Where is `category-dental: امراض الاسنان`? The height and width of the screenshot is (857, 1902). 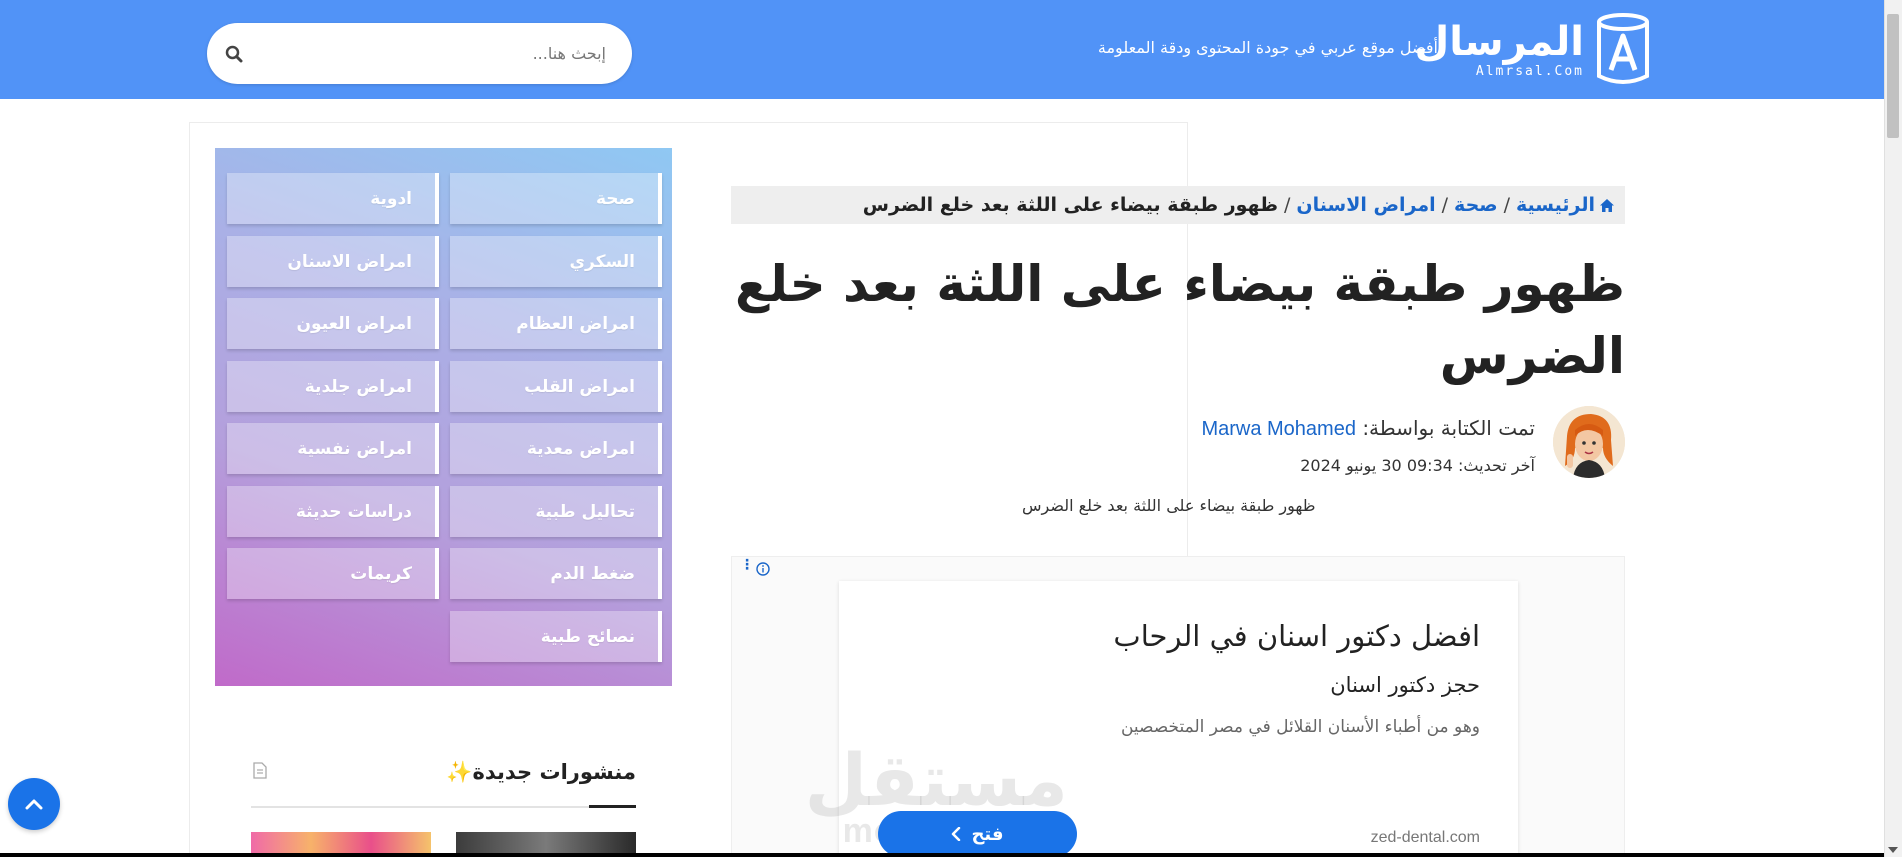
category-dental: امراض الاسنان is located at coordinates (333, 261).